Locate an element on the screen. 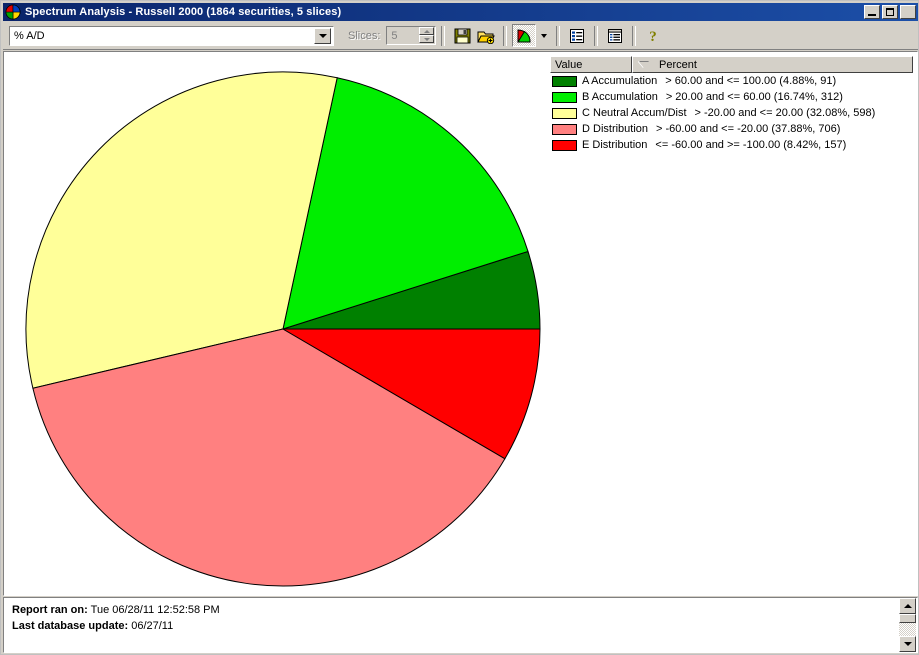  list-view-button is located at coordinates (577, 35).